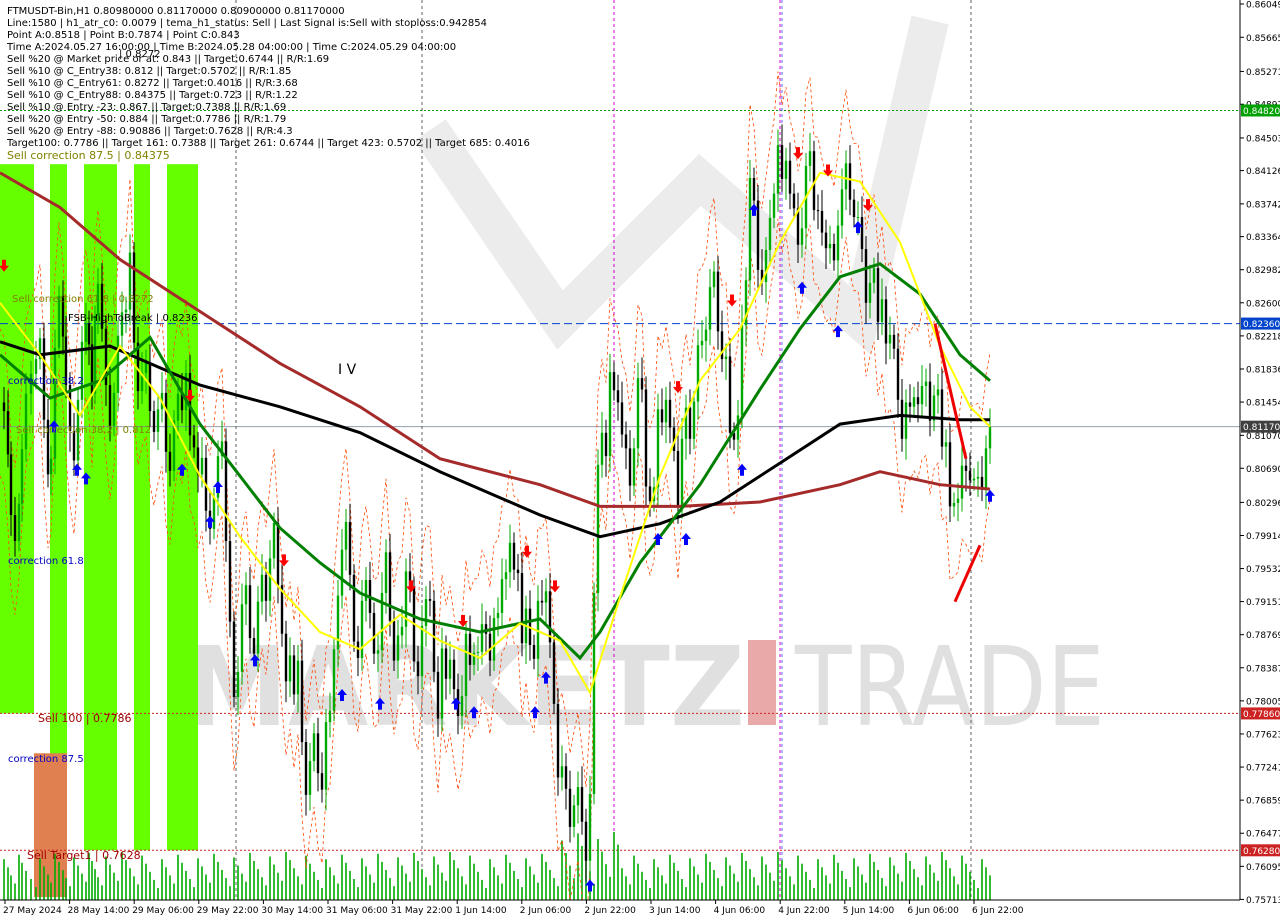 This screenshot has width=1280, height=923. I want to click on y-tick-label: 0.81836, so click(1263, 370).